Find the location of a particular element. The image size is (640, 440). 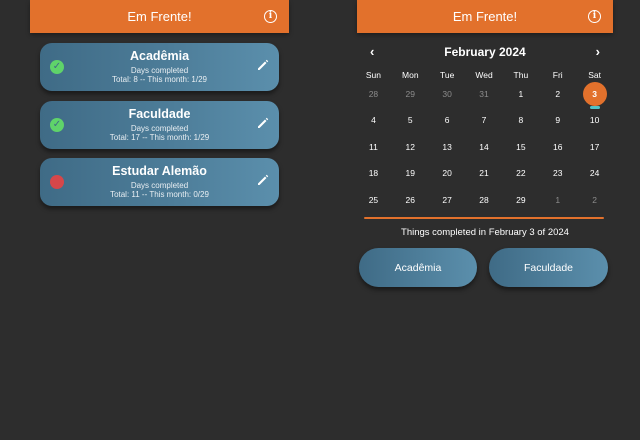

habit-totals: Total: 11 -- This month: 0/29 is located at coordinates (159, 194).